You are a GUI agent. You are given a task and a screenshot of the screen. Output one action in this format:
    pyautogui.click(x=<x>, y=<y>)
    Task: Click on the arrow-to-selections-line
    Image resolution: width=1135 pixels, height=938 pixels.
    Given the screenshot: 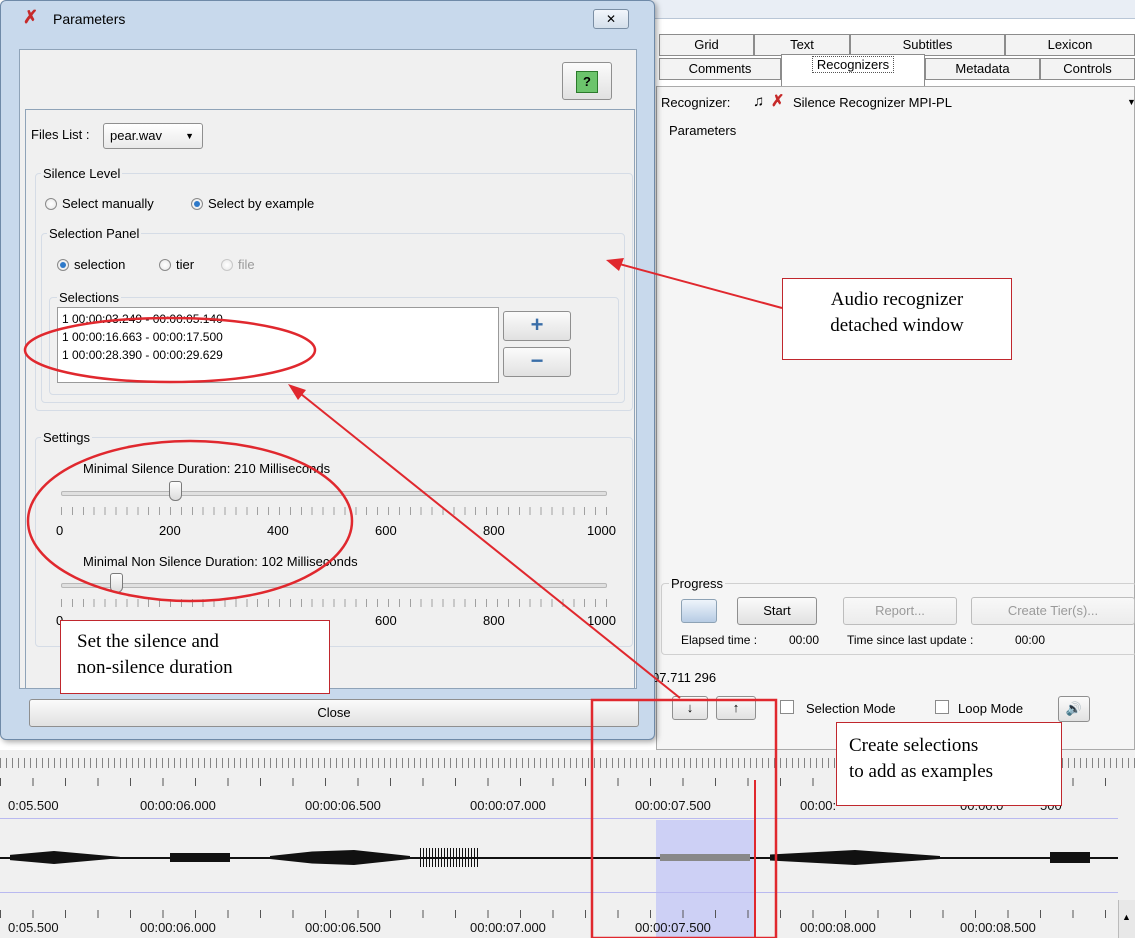 What is the action you would take?
    pyautogui.click(x=488, y=544)
    